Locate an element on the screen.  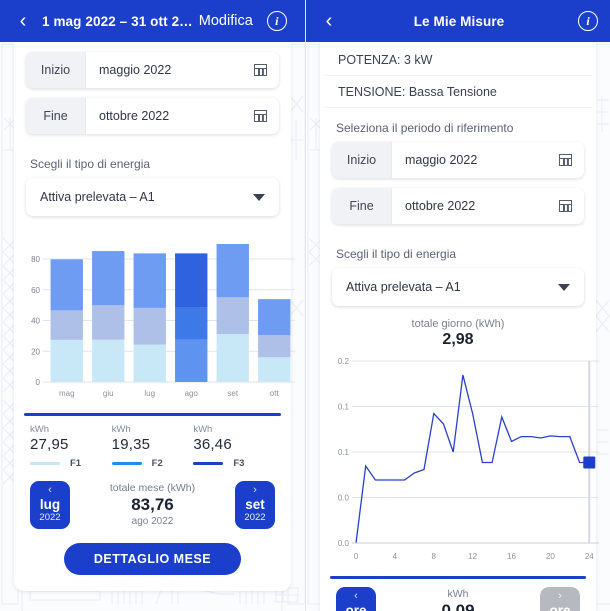
chevron-right-icon: › is located at coordinates (560, 595).